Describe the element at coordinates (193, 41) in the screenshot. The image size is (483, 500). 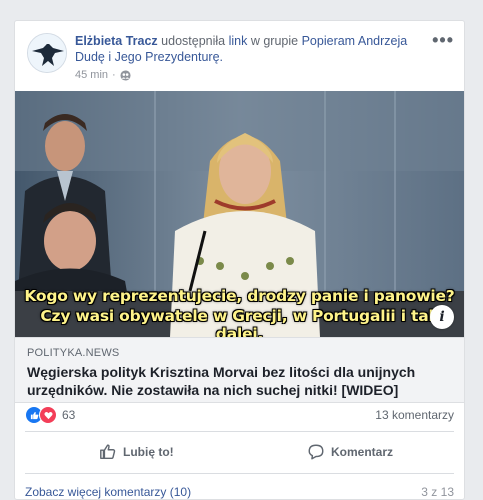
I see `shared-text: udostępniła` at that location.